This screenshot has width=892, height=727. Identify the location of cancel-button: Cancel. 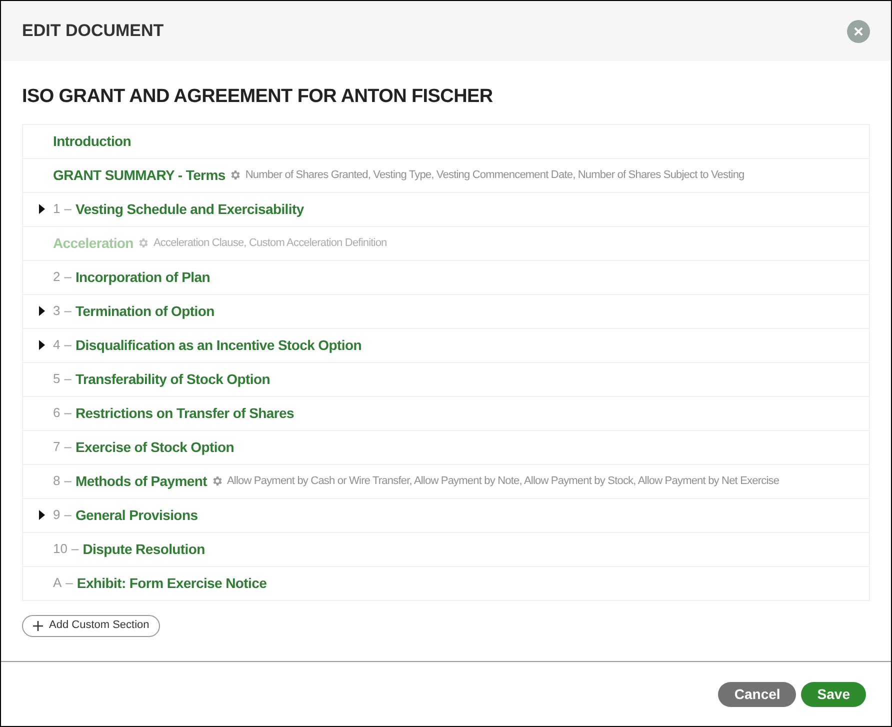
(757, 694).